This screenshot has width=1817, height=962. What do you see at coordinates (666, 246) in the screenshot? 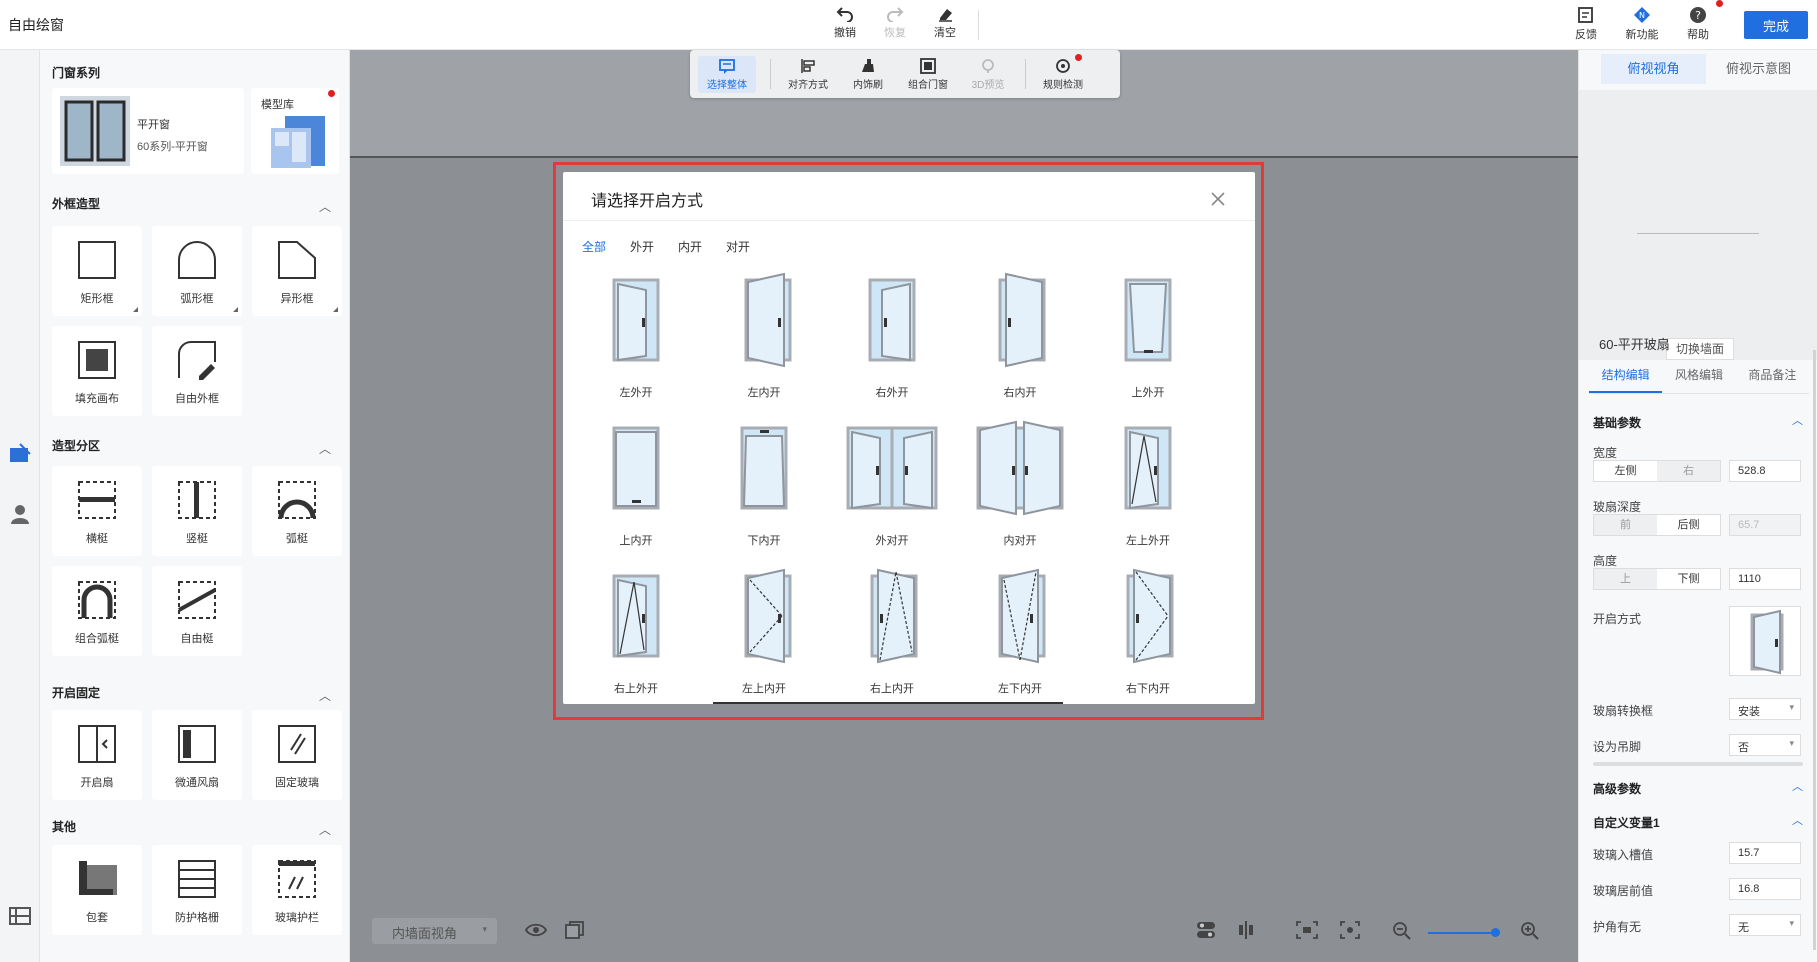
I see `filter-tabs: 全部 外开 内开 对开` at bounding box center [666, 246].